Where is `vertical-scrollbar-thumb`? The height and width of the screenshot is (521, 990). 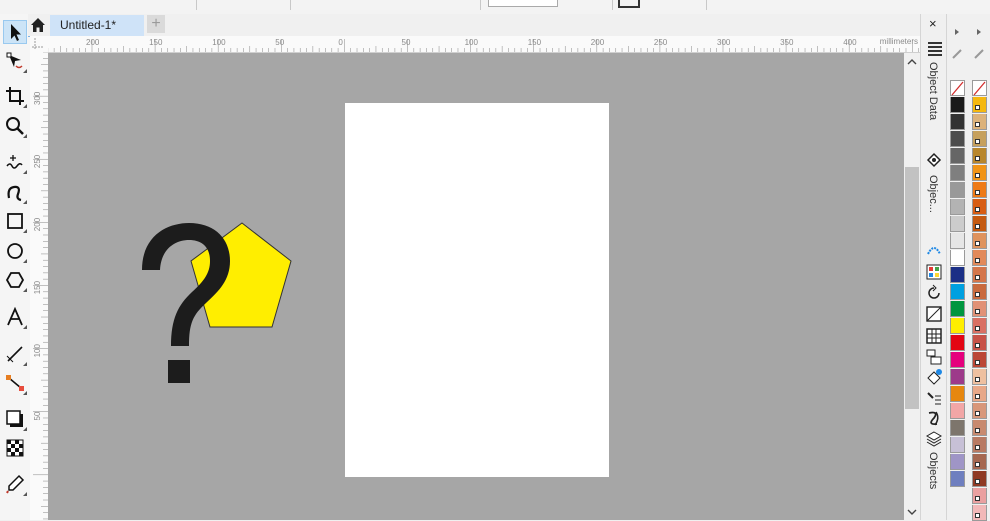
vertical-scrollbar-thumb is located at coordinates (912, 288).